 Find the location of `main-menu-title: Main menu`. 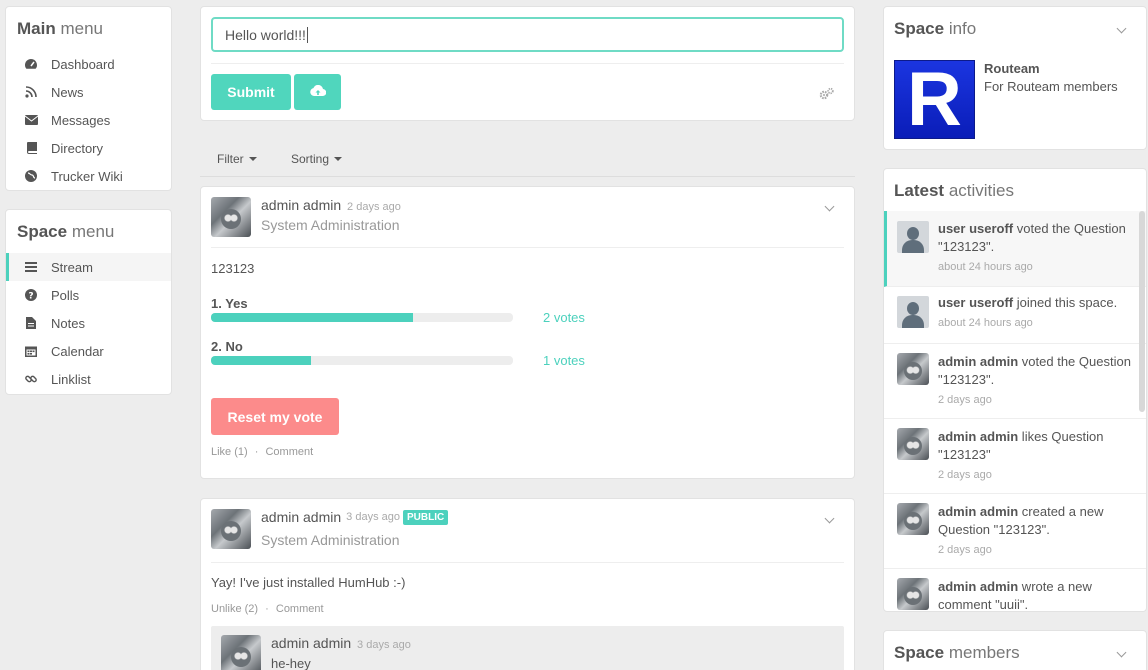

main-menu-title: Main menu is located at coordinates (60, 29).